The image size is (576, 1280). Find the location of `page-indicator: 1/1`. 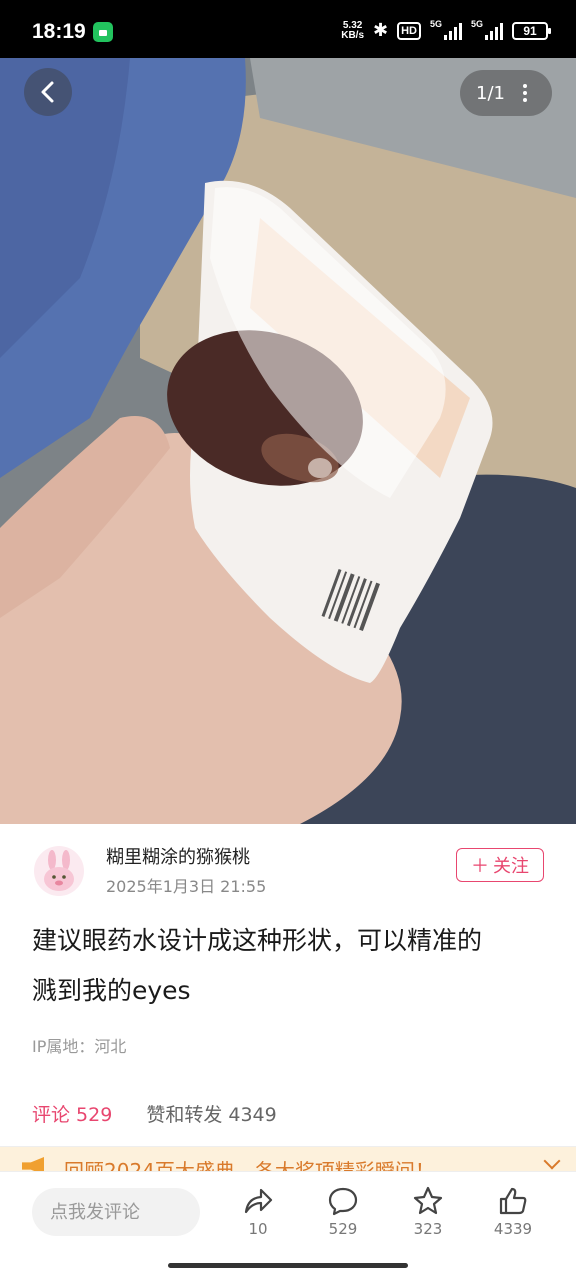

page-indicator: 1/1 is located at coordinates (490, 93).